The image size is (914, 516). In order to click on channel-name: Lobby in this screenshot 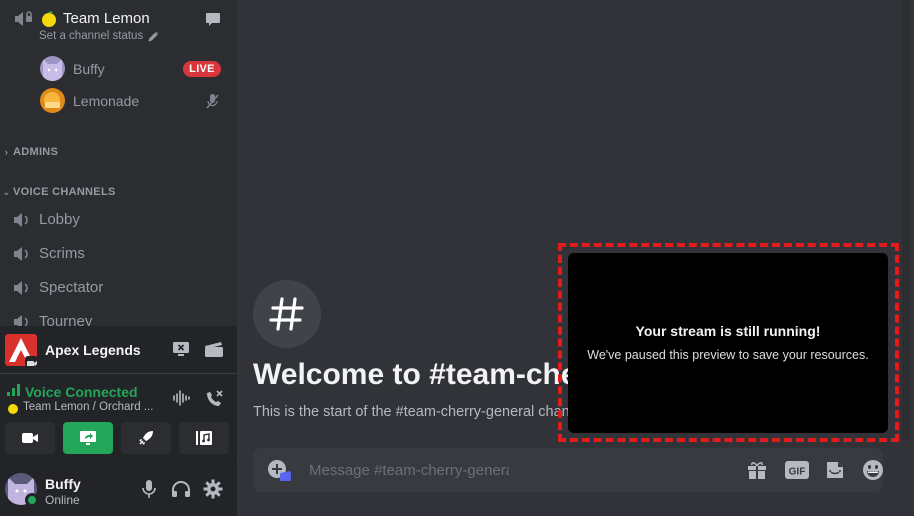, I will do `click(59, 219)`.